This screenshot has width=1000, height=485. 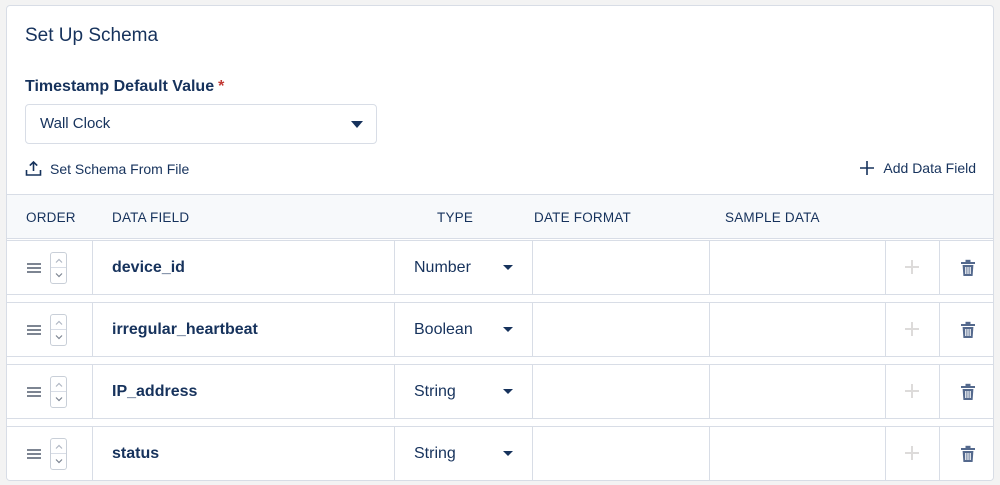 What do you see at coordinates (201, 124) in the screenshot?
I see `timestamp-default-select: Wall Clock` at bounding box center [201, 124].